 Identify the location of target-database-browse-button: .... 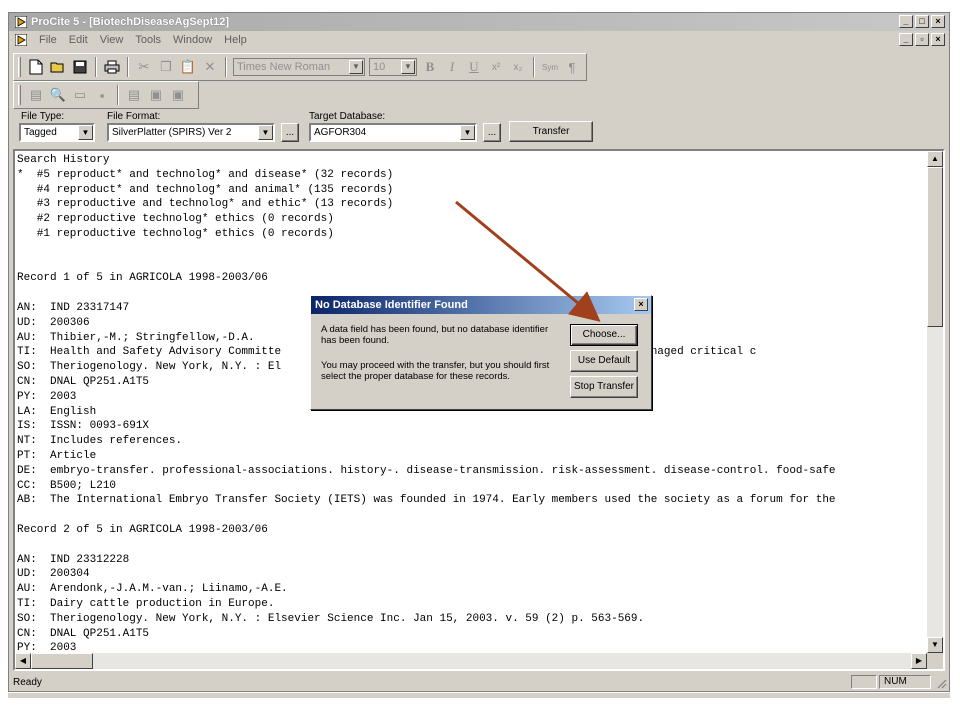
(492, 132).